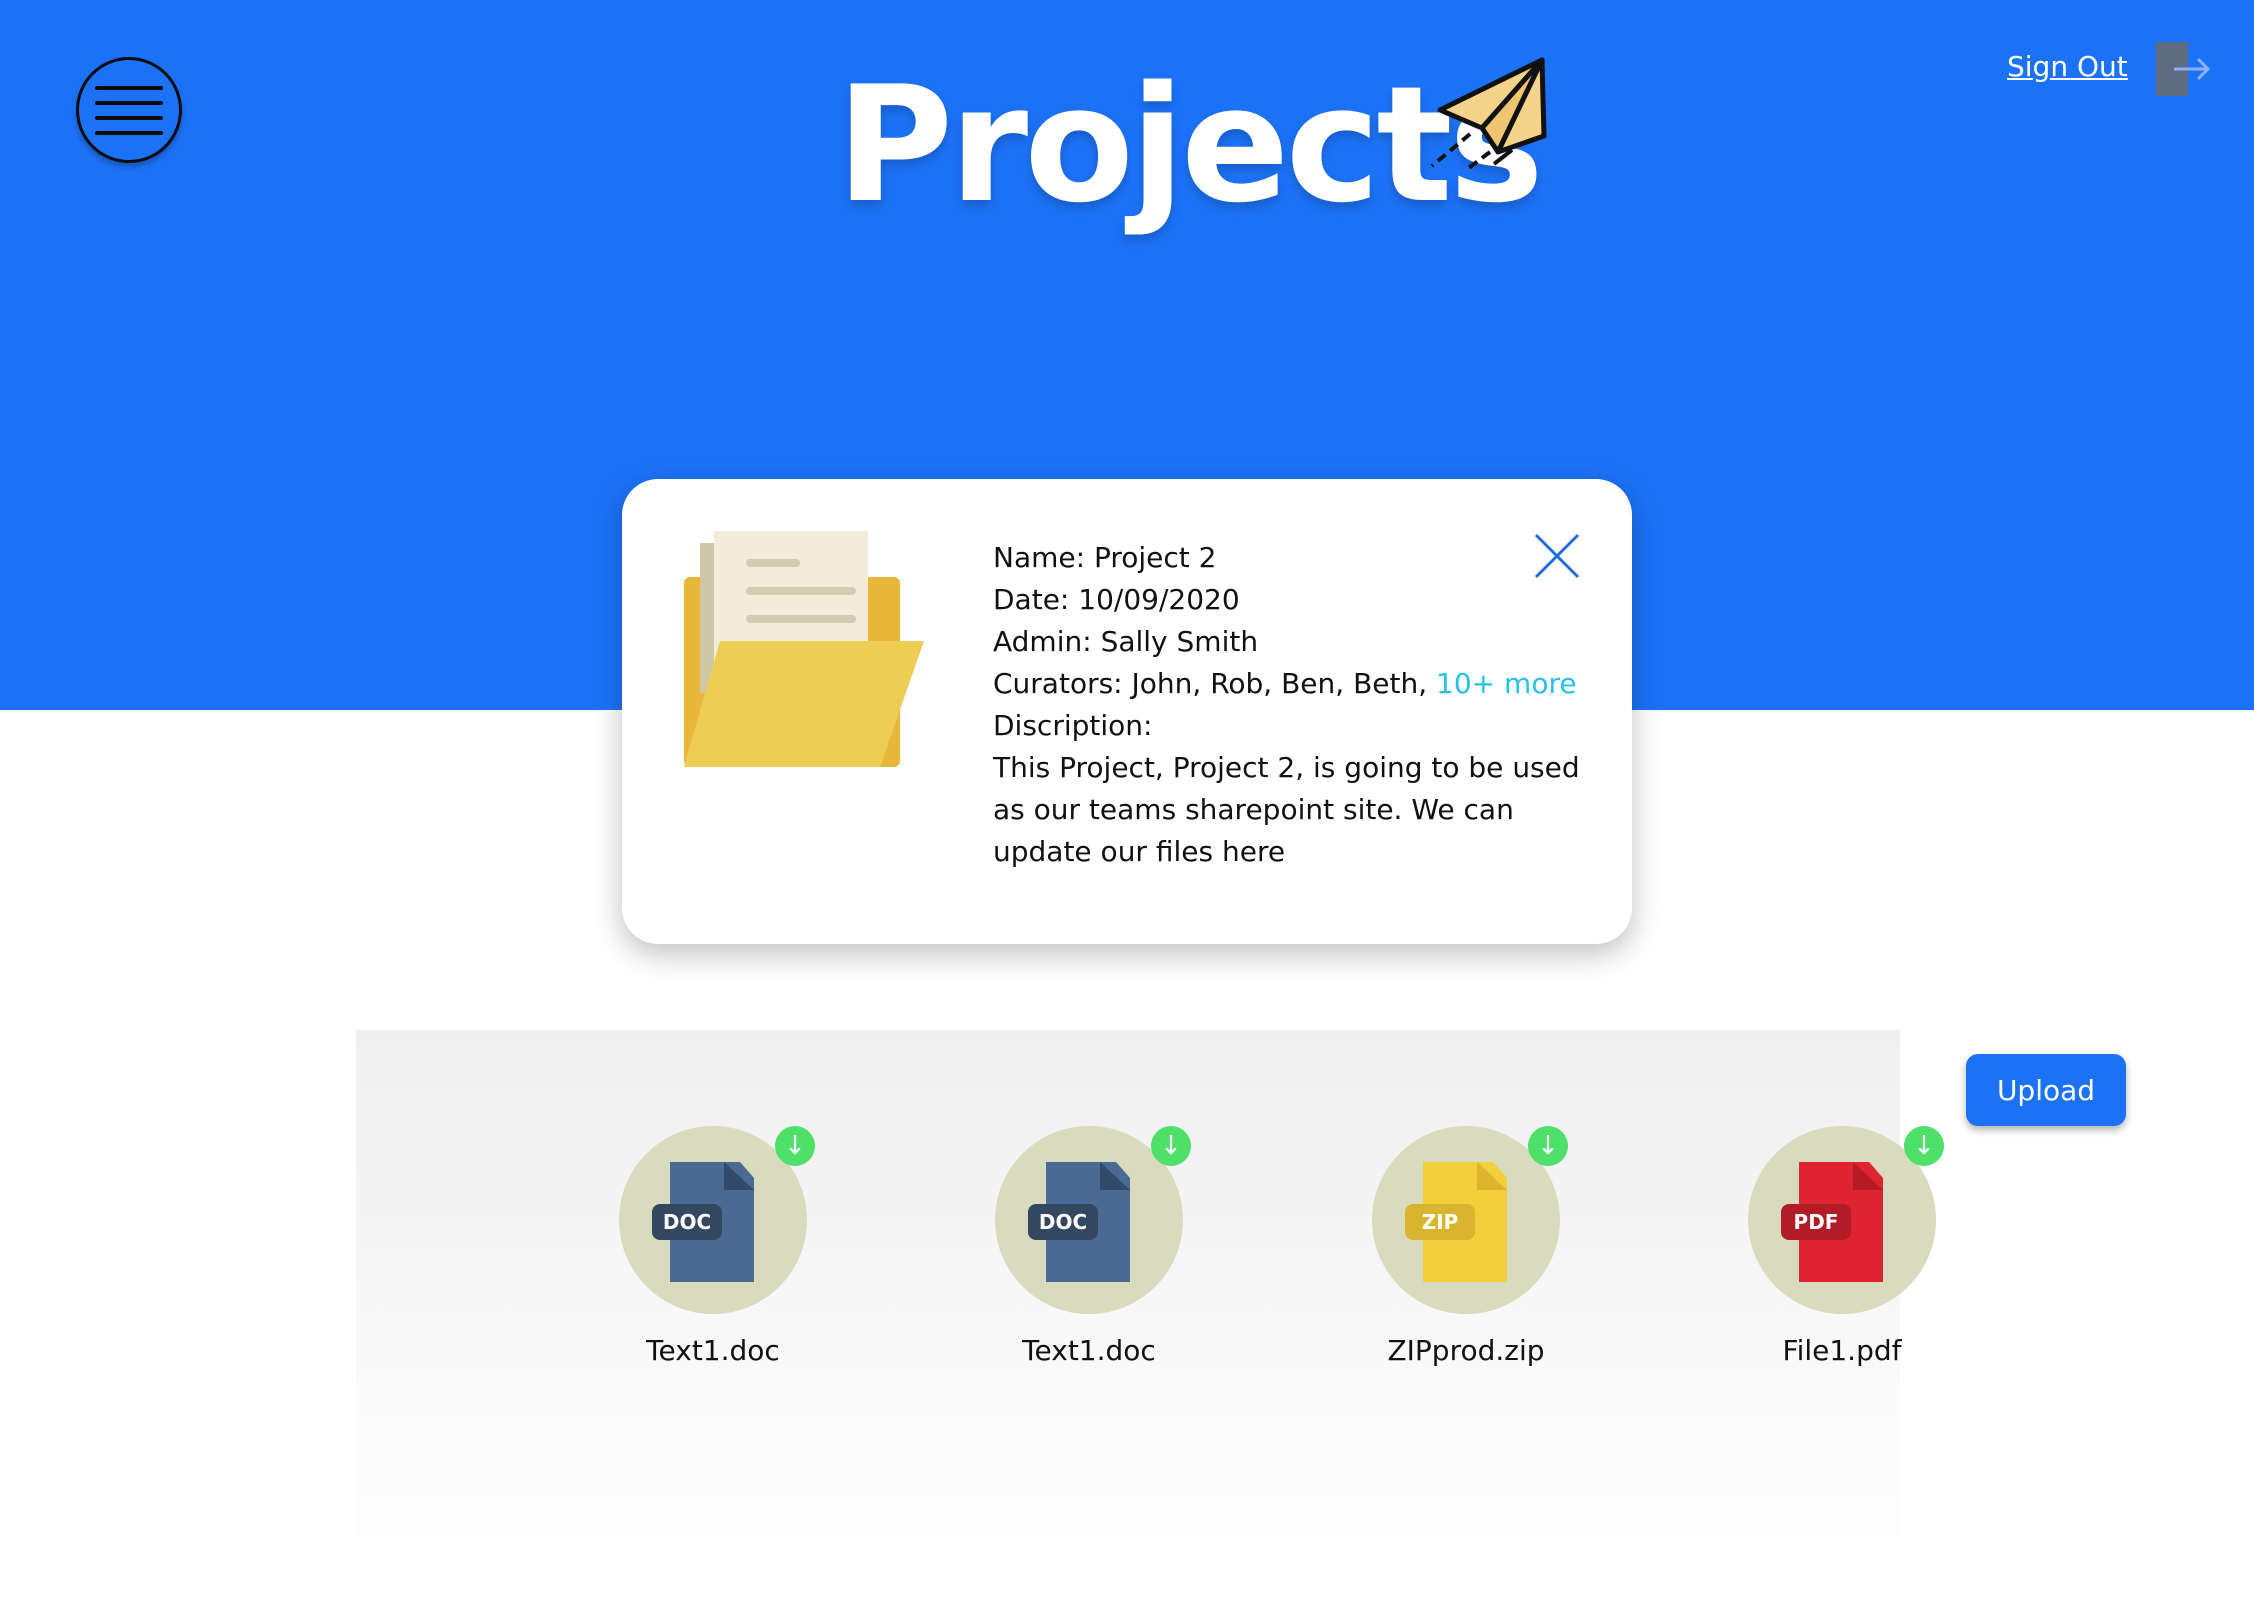 The image size is (2254, 1600). Describe the element at coordinates (1126, 641) in the screenshot. I see `project-admin: Admin: Sally Smith` at that location.